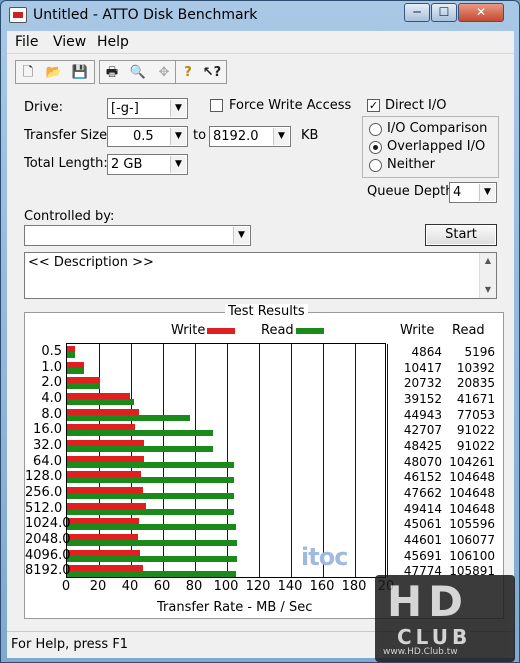  What do you see at coordinates (138, 73) in the screenshot?
I see `print-preview-icon: 🔍` at bounding box center [138, 73].